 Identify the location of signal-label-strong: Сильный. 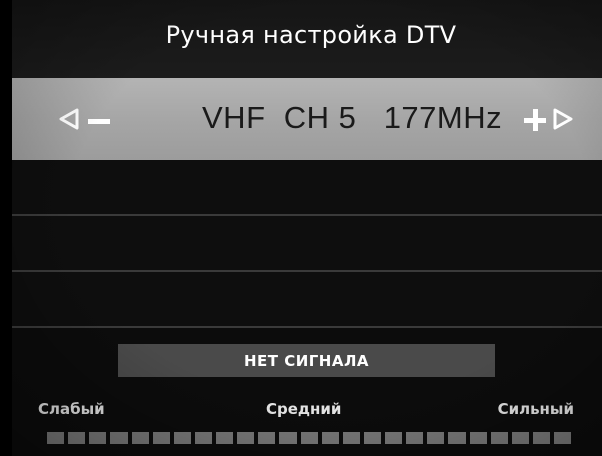
(535, 409).